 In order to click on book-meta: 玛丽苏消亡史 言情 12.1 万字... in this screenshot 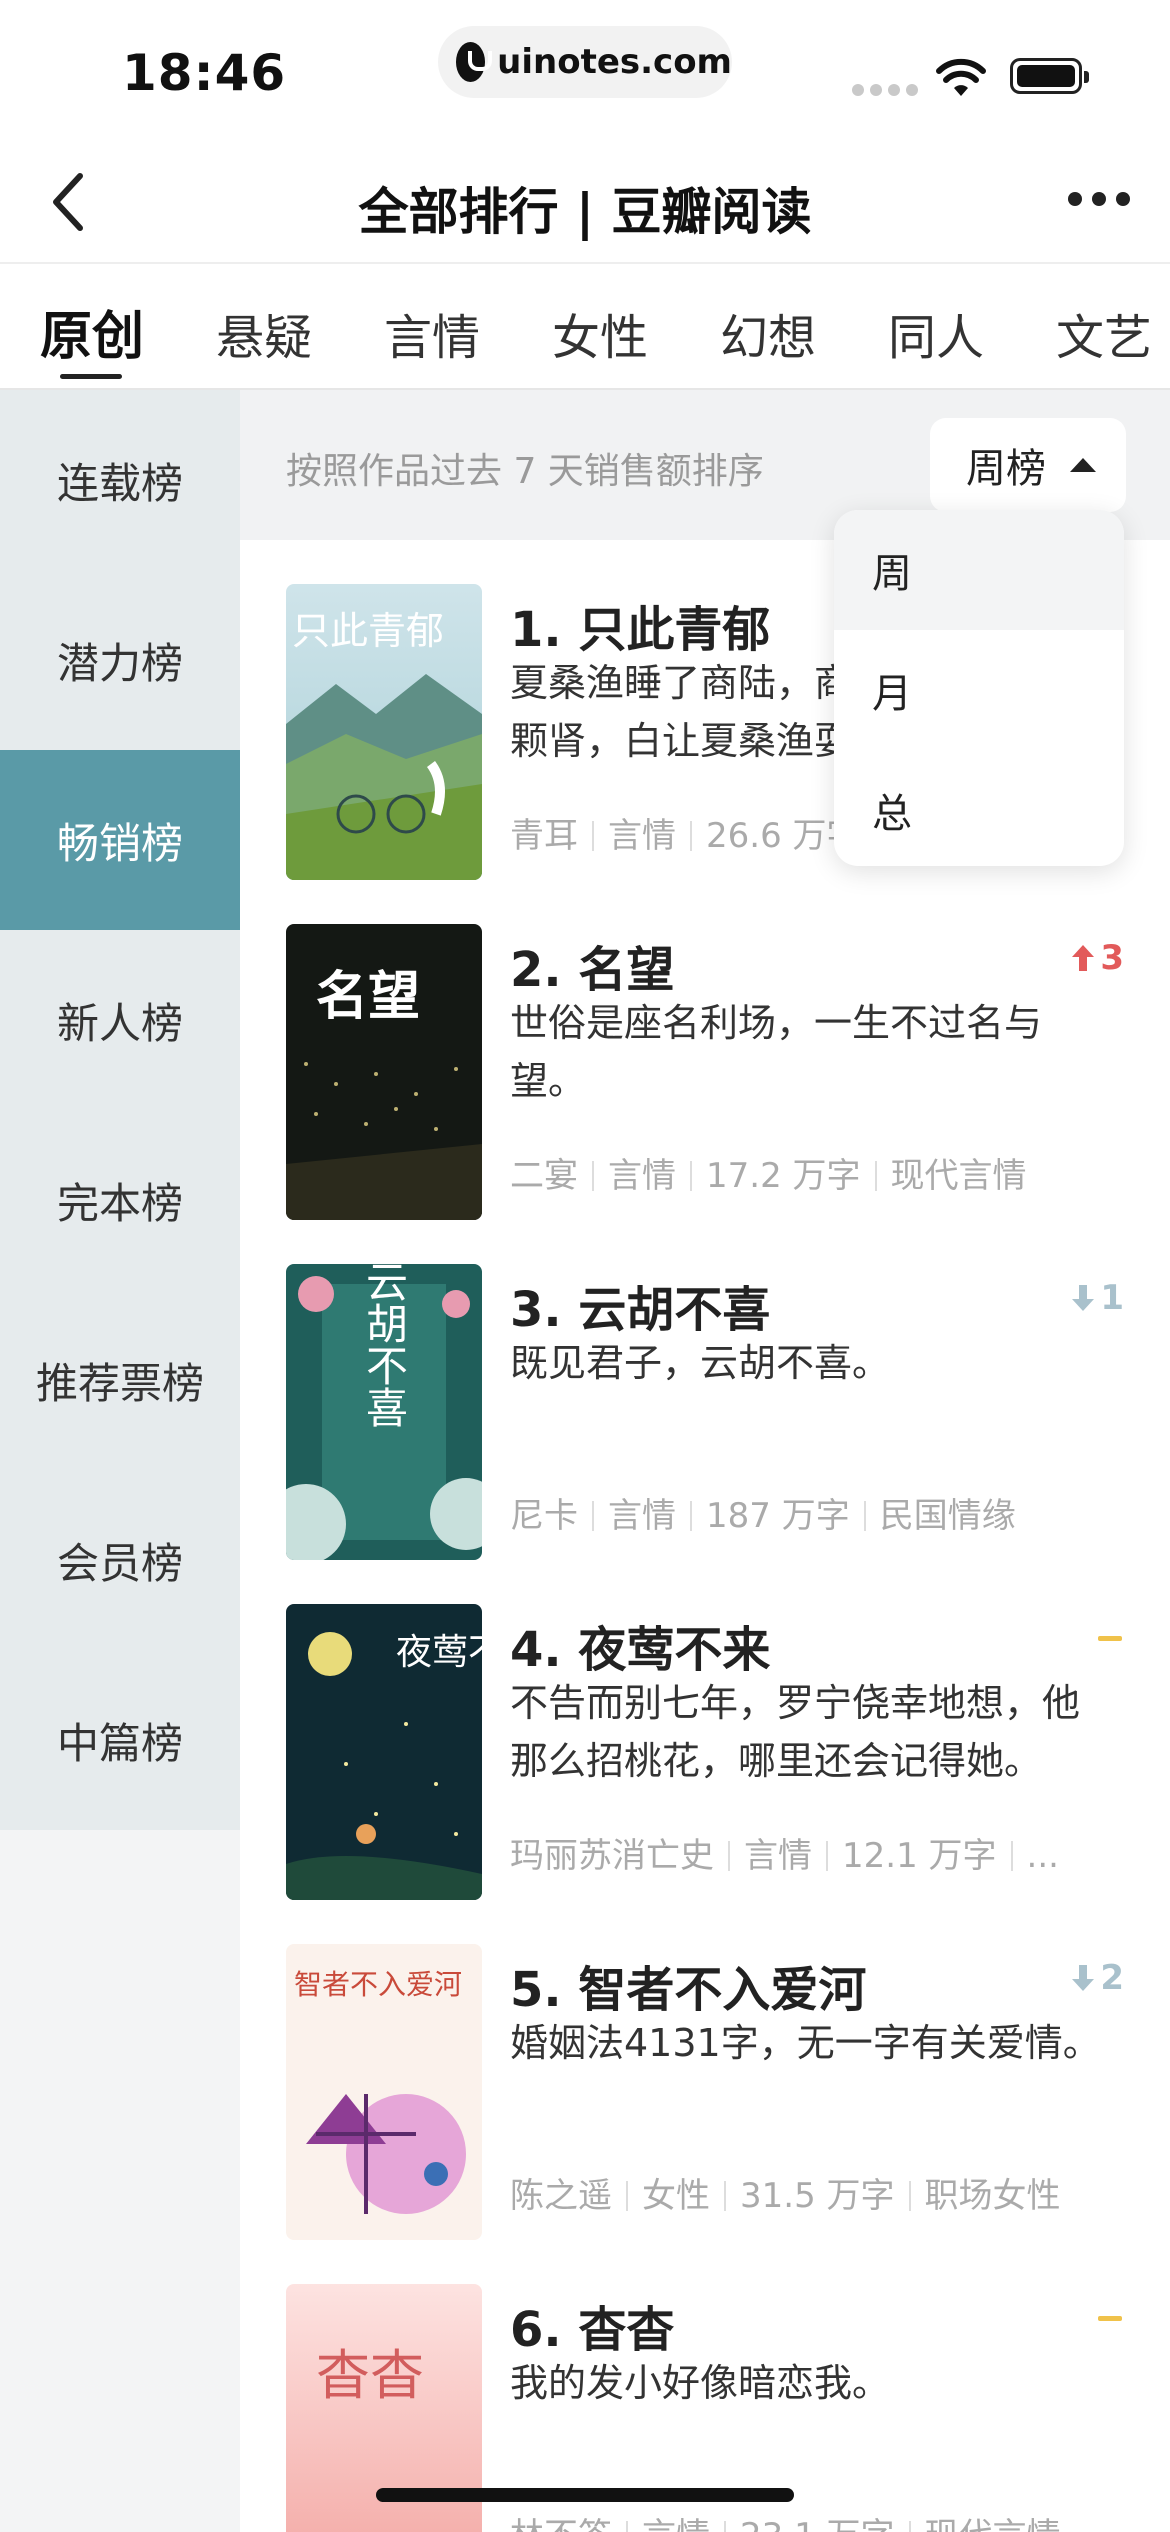, I will do `click(810, 1852)`.